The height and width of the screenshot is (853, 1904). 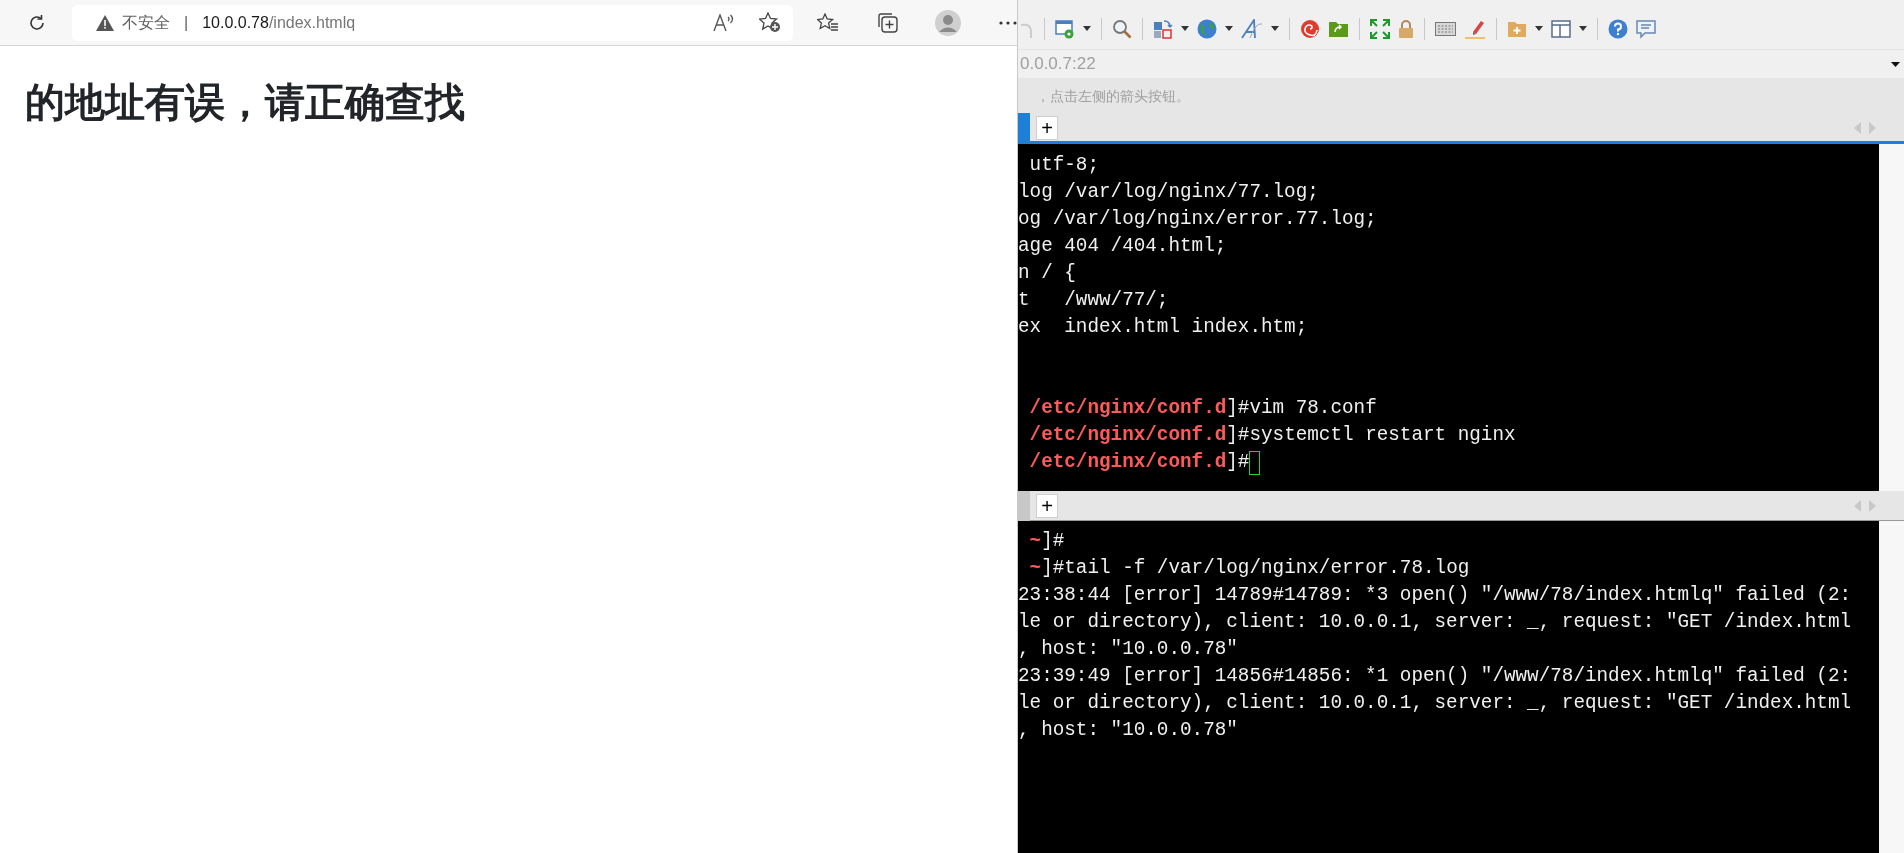 What do you see at coordinates (1435, 676) in the screenshot?
I see `terminal-line: 23:39:49 [error] 14856#14856: *1 open() "/www/78/index.htmlq" failed (2:` at bounding box center [1435, 676].